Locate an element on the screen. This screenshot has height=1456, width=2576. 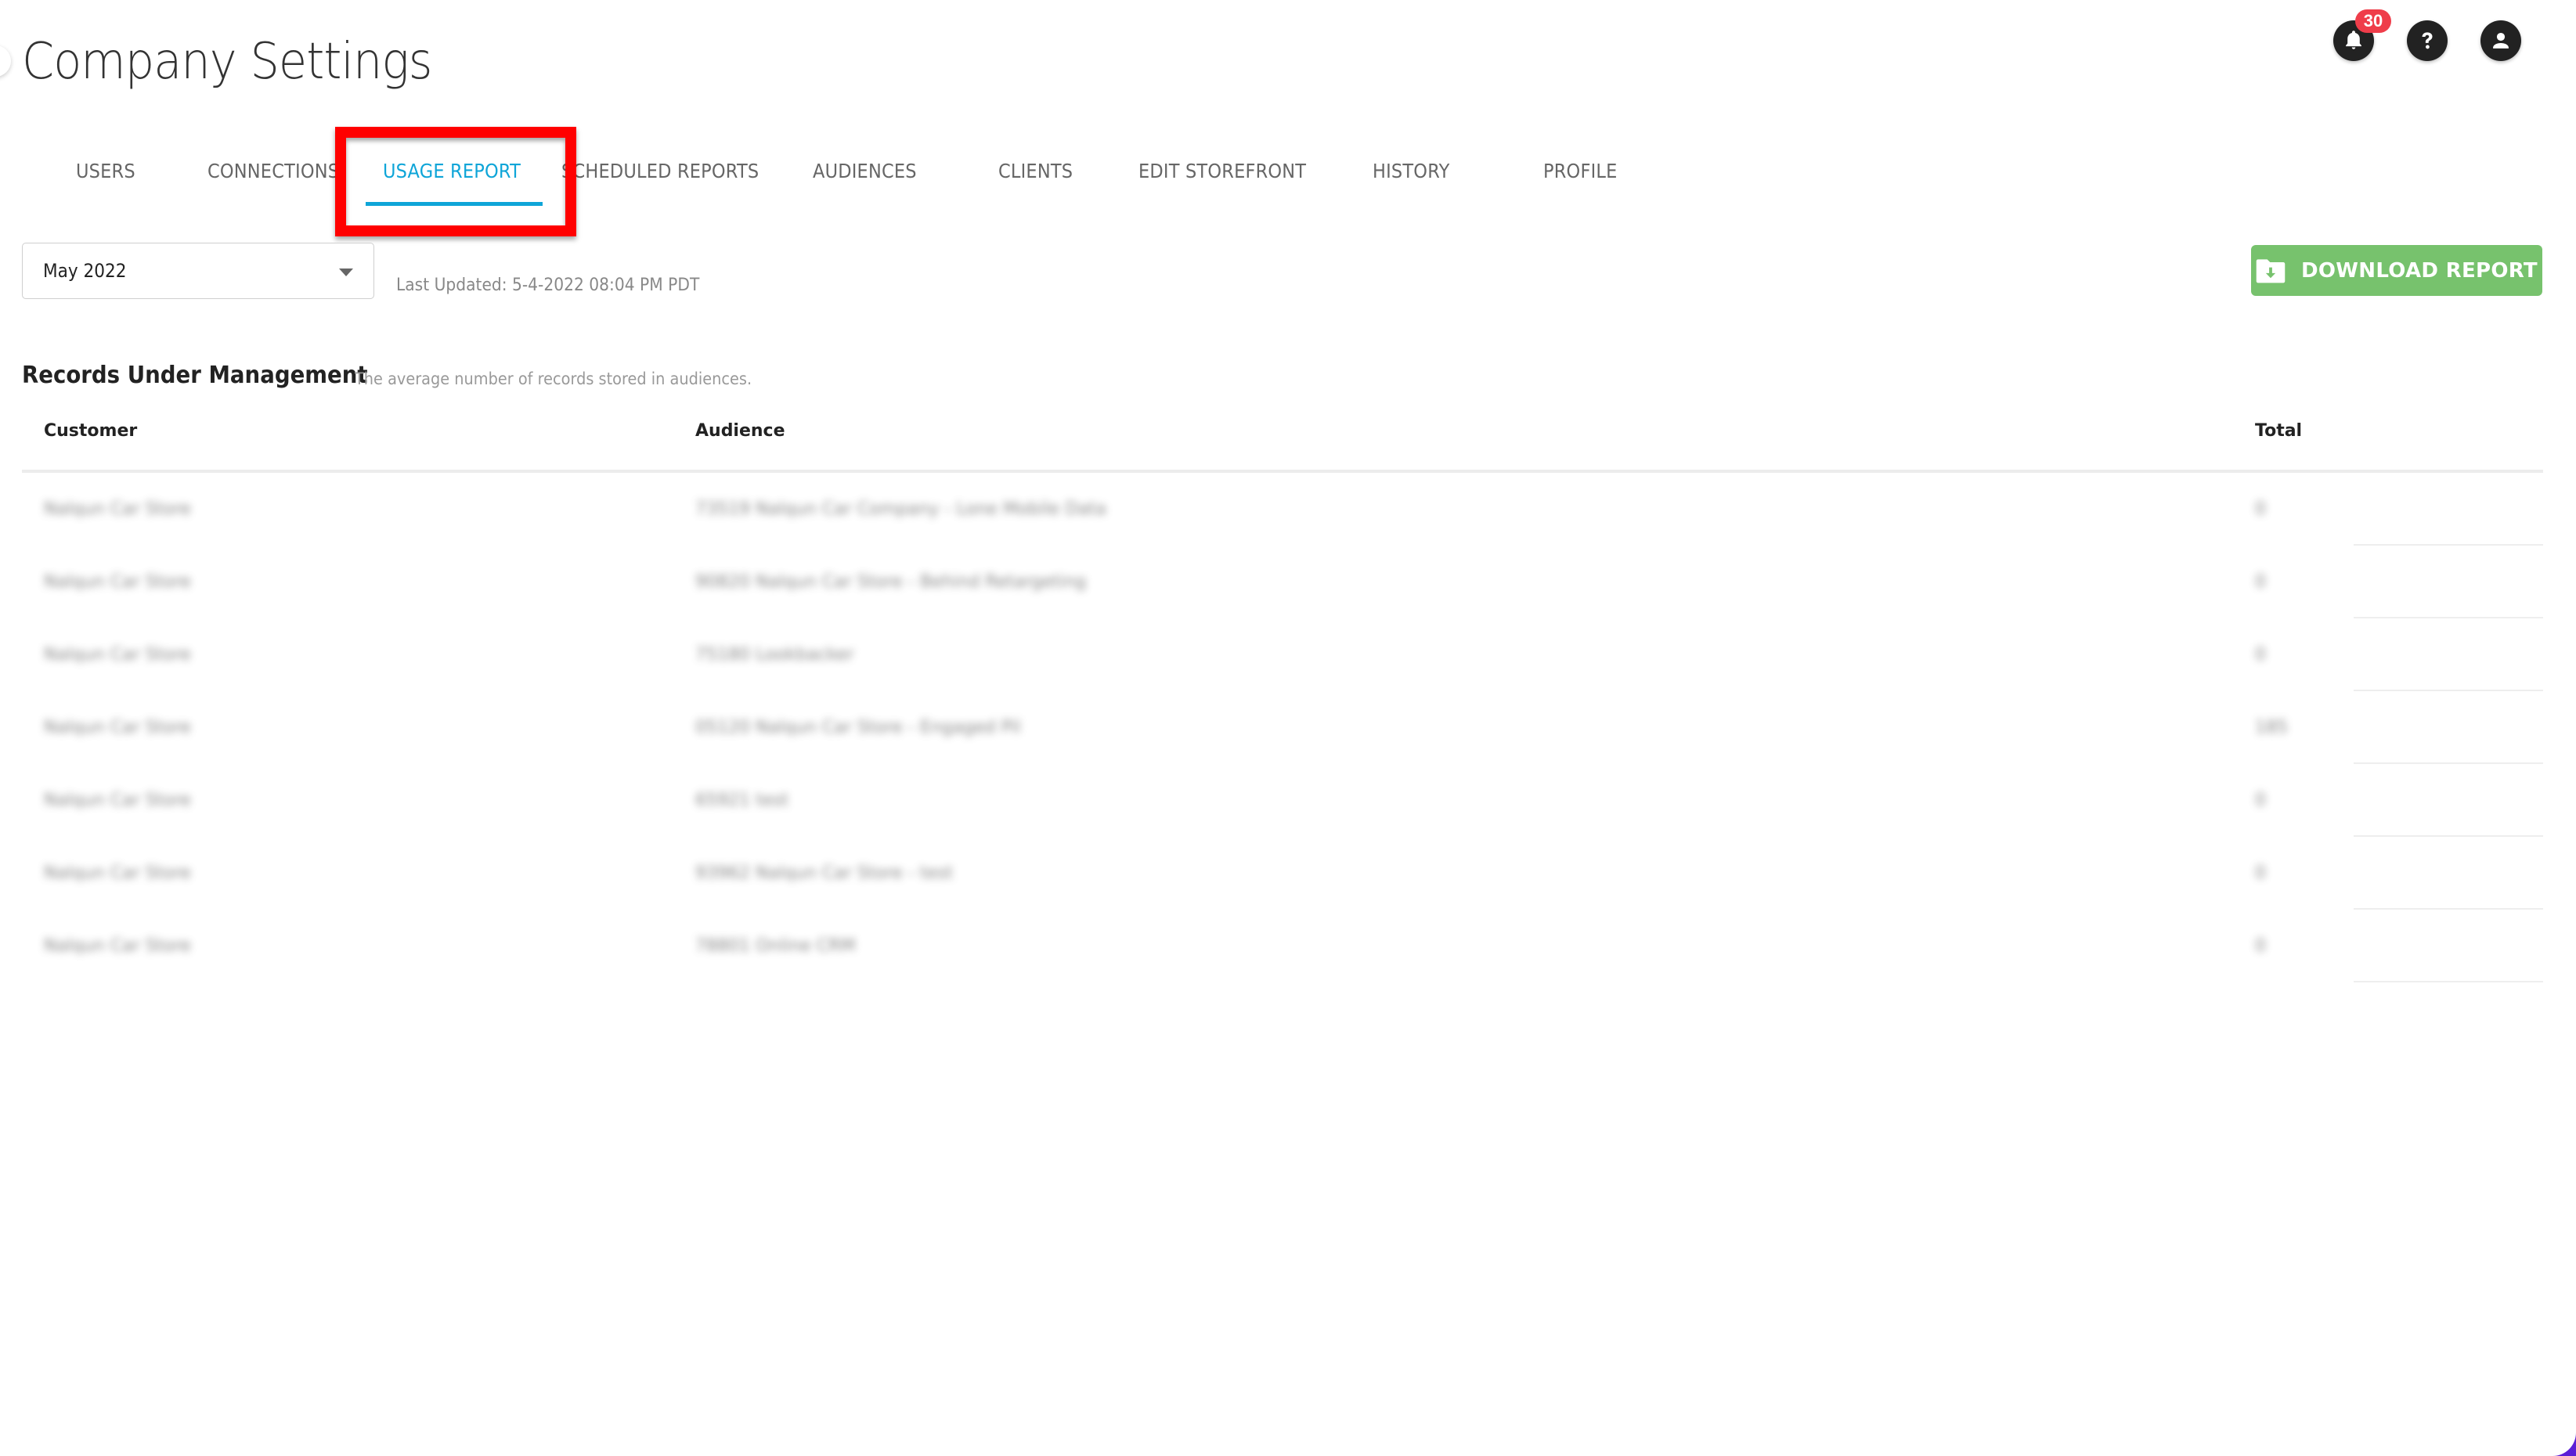
user-account-icon is located at coordinates (2501, 40).